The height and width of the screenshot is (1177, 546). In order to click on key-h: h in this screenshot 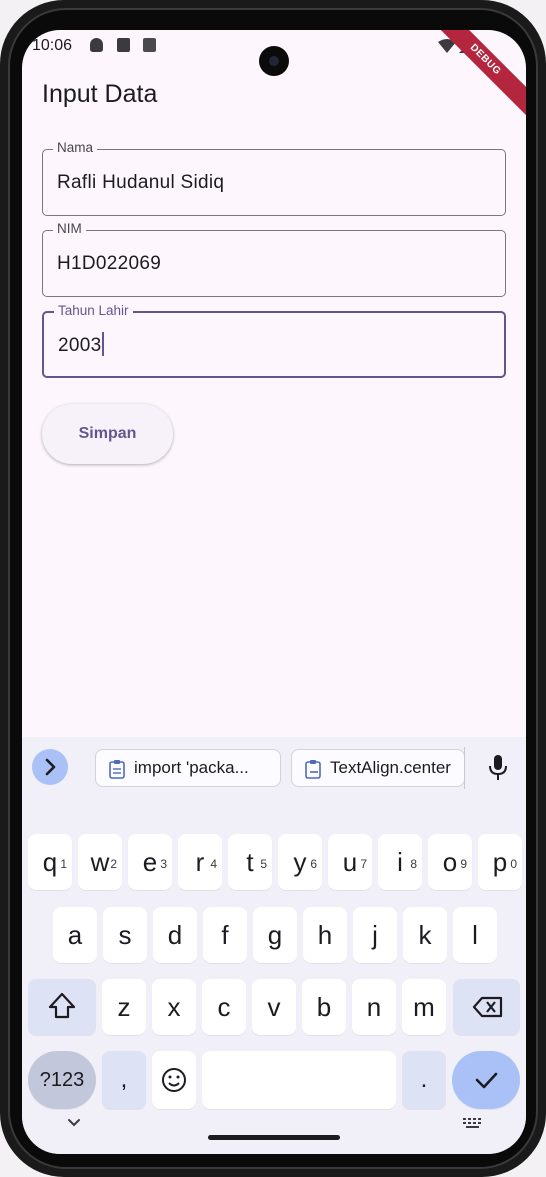, I will do `click(325, 935)`.